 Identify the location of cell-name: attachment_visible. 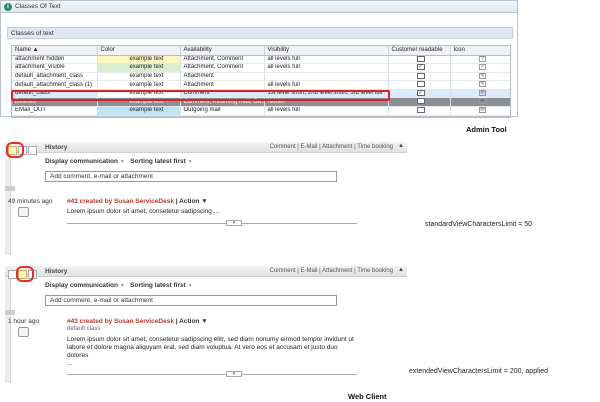
(55, 68).